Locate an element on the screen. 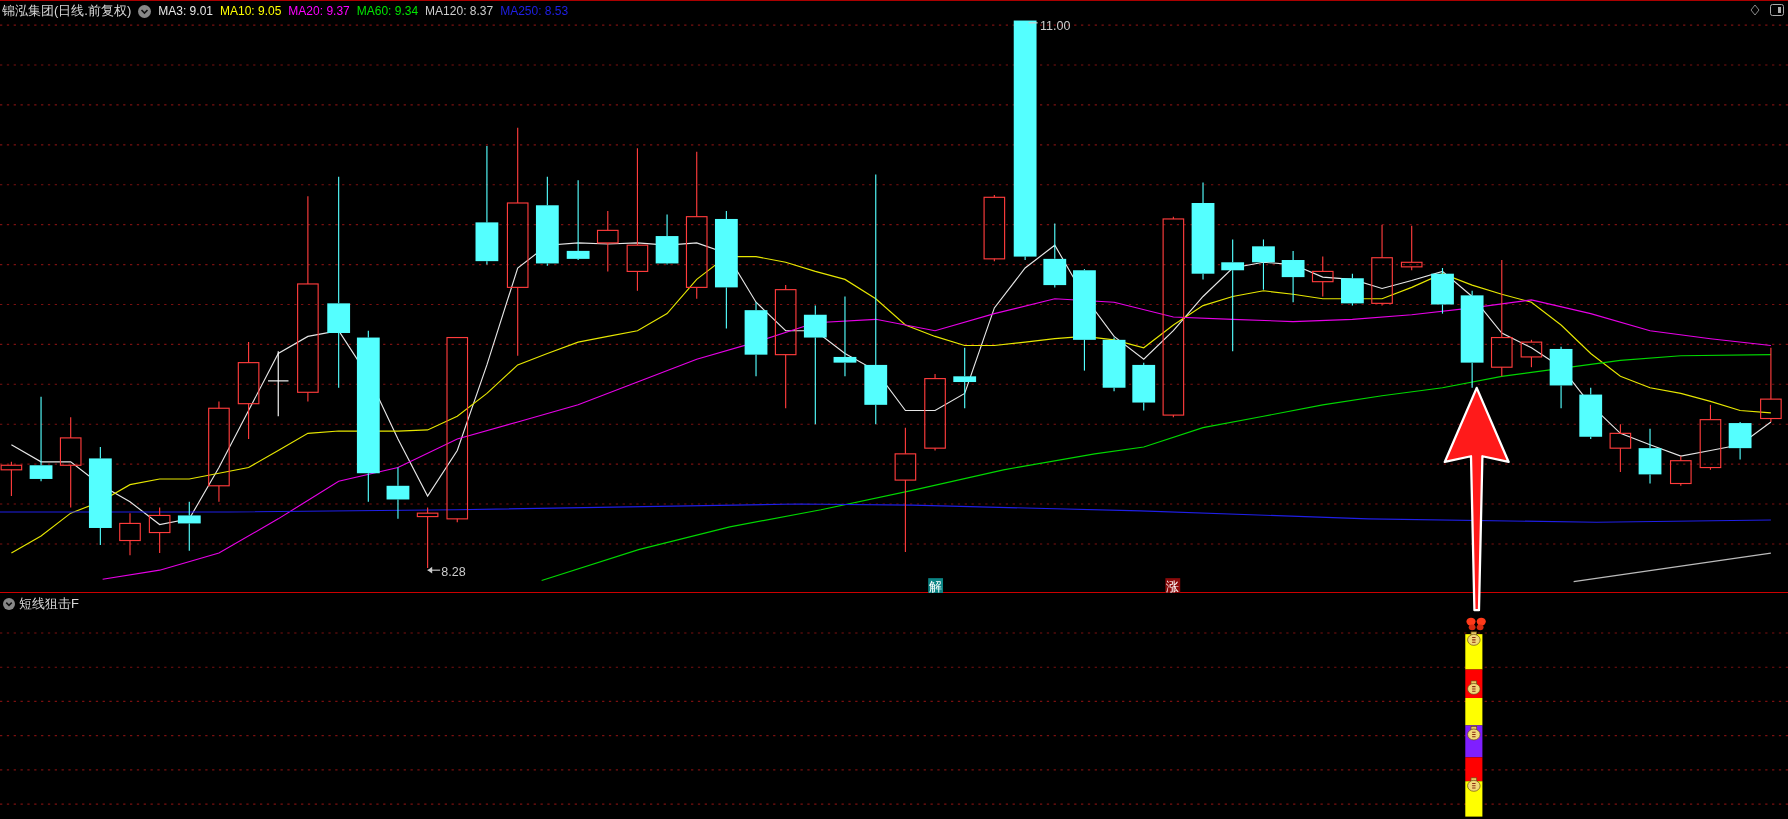  high-price-label: 11.00 is located at coordinates (1055, 25).